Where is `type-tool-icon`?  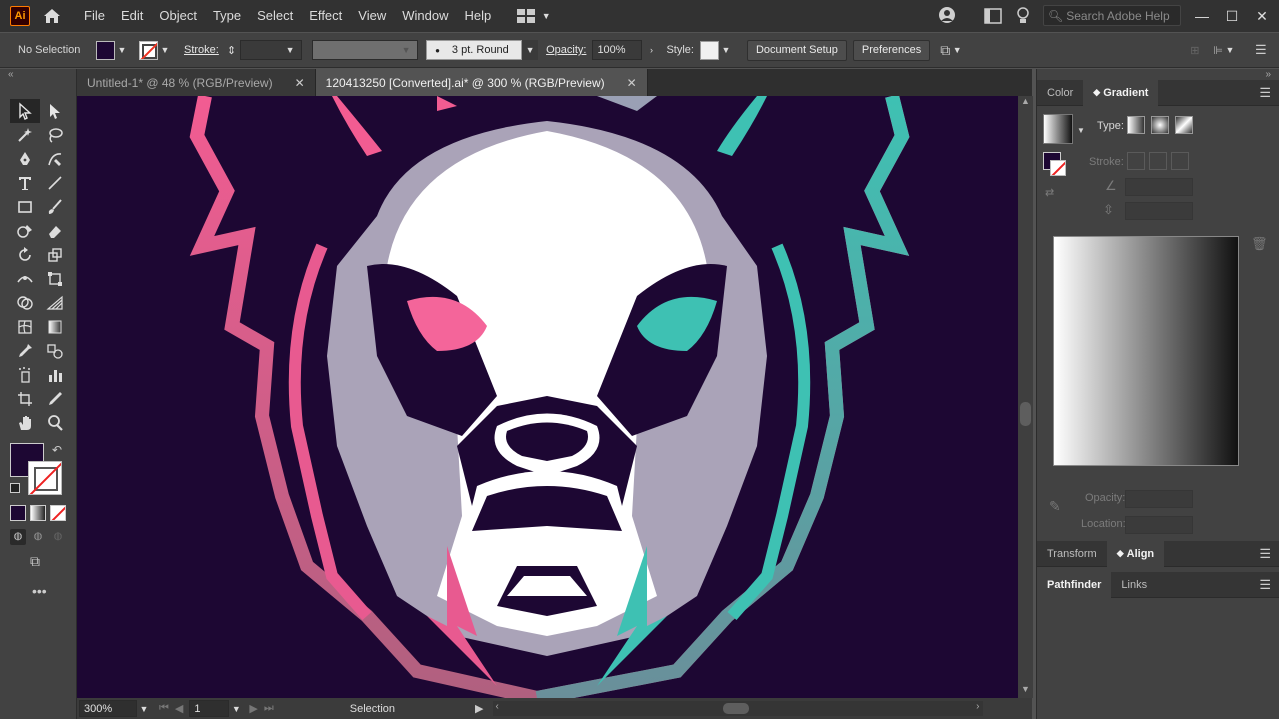 type-tool-icon is located at coordinates (25, 183).